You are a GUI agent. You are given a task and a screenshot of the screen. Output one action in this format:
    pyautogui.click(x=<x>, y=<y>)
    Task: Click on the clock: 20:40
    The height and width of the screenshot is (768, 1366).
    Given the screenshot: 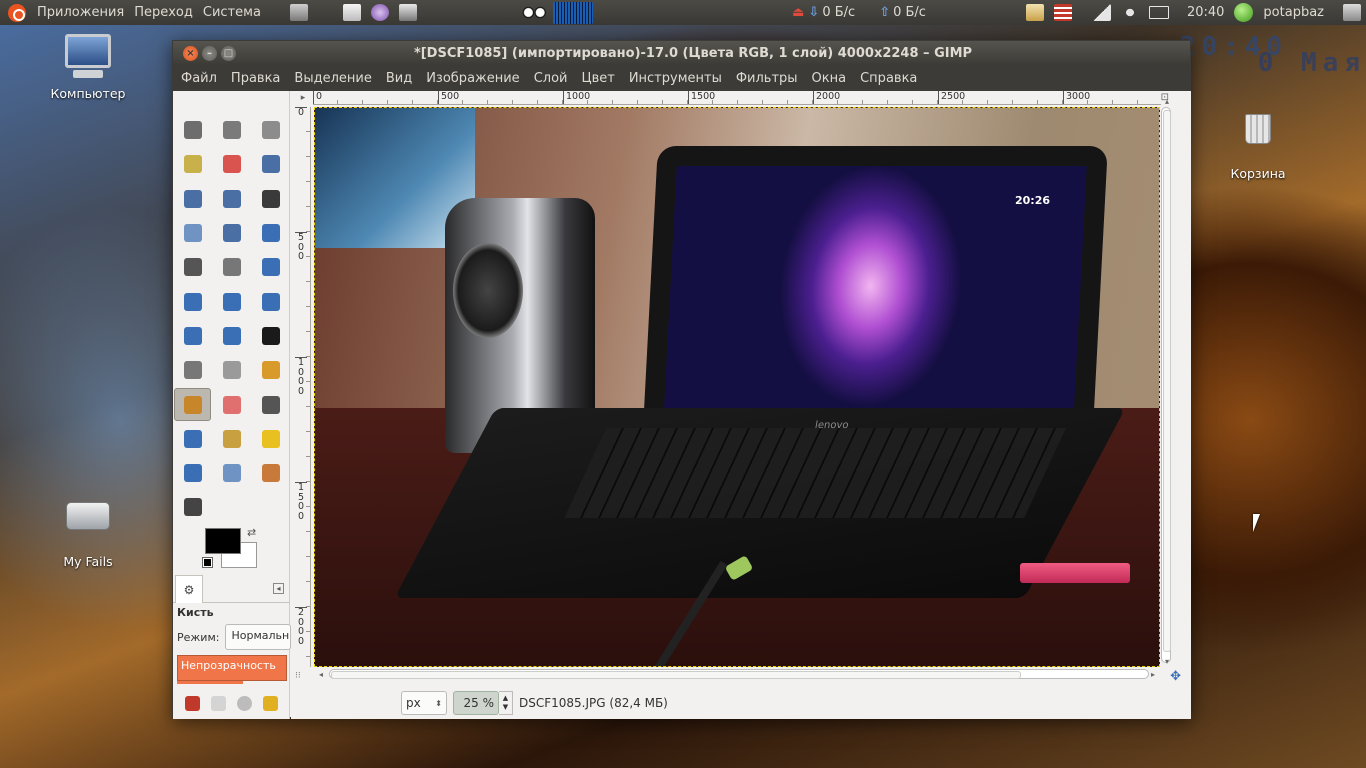 What is the action you would take?
    pyautogui.click(x=1205, y=12)
    